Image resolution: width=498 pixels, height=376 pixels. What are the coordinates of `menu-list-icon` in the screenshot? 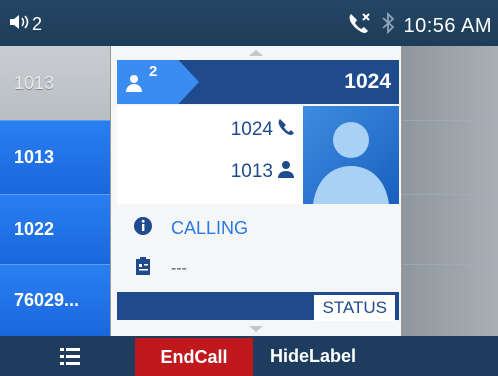 It's located at (70, 356).